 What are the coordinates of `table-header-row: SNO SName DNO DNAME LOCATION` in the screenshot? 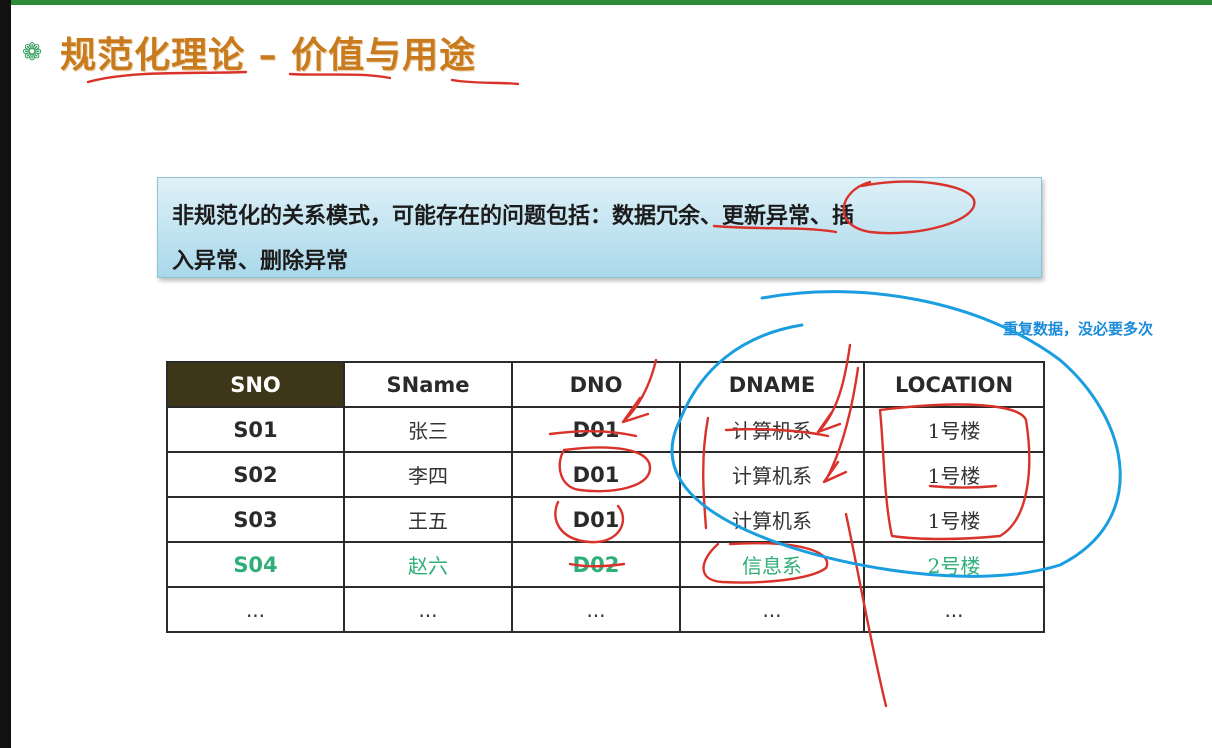 It's located at (605, 384).